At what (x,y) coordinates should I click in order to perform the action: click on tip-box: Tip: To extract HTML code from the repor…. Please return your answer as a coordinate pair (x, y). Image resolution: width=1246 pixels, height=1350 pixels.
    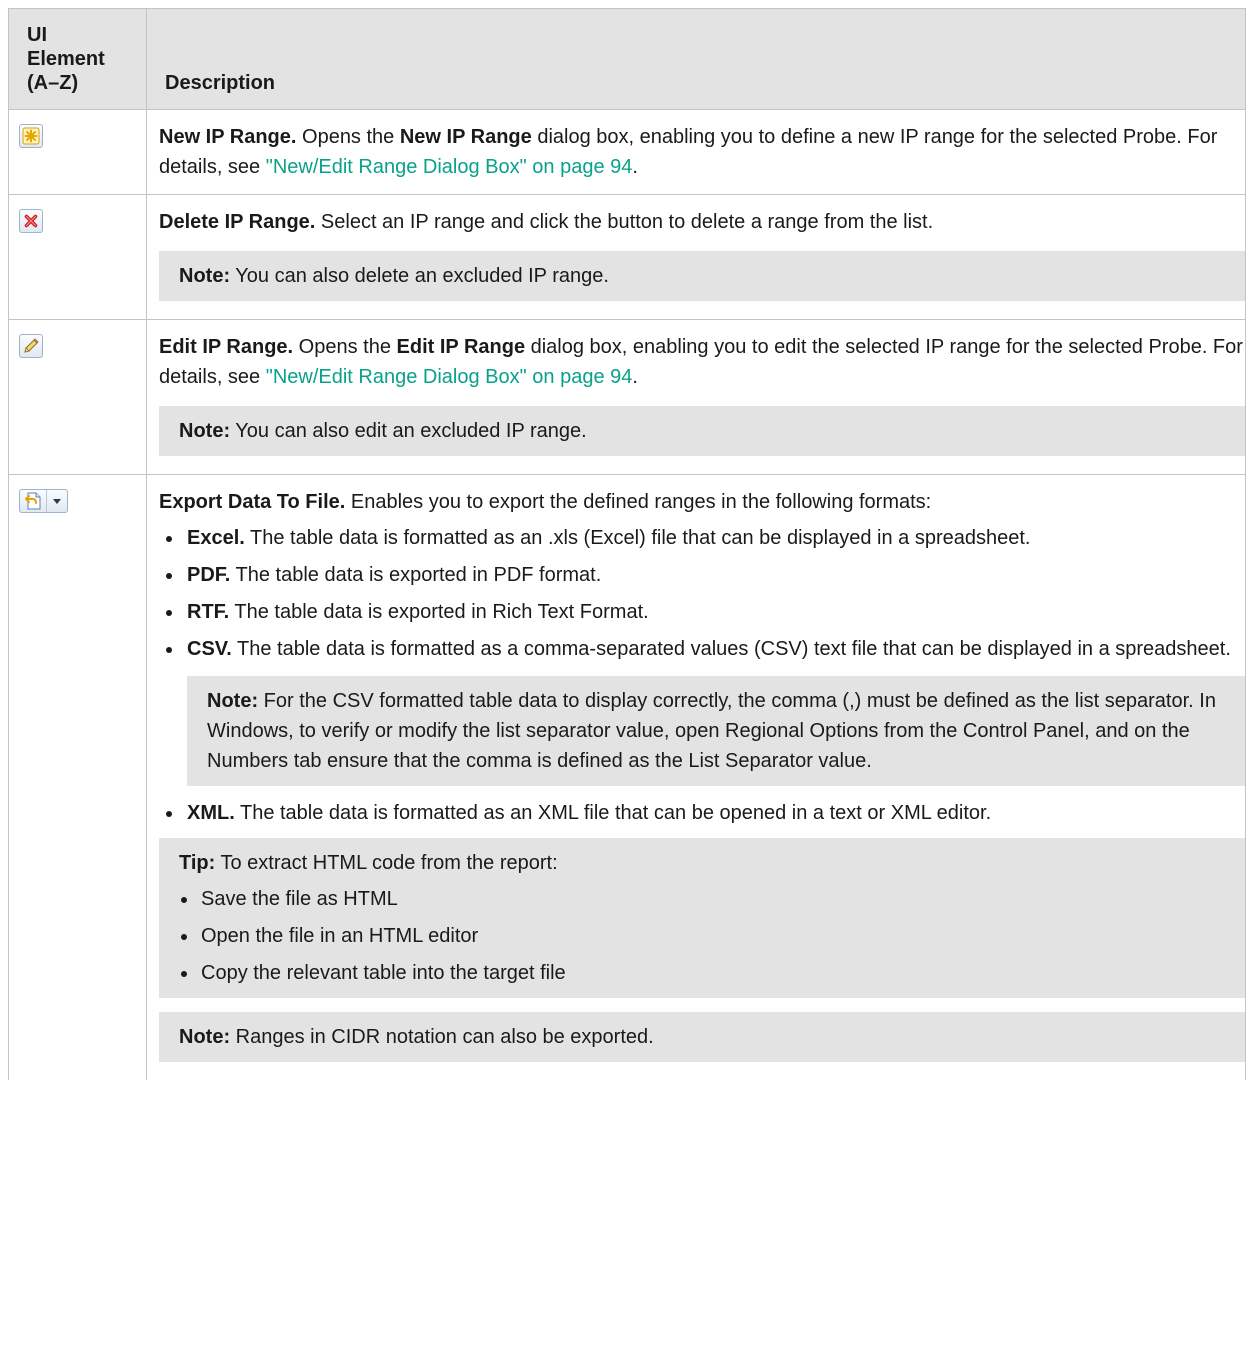
    Looking at the image, I should click on (702, 918).